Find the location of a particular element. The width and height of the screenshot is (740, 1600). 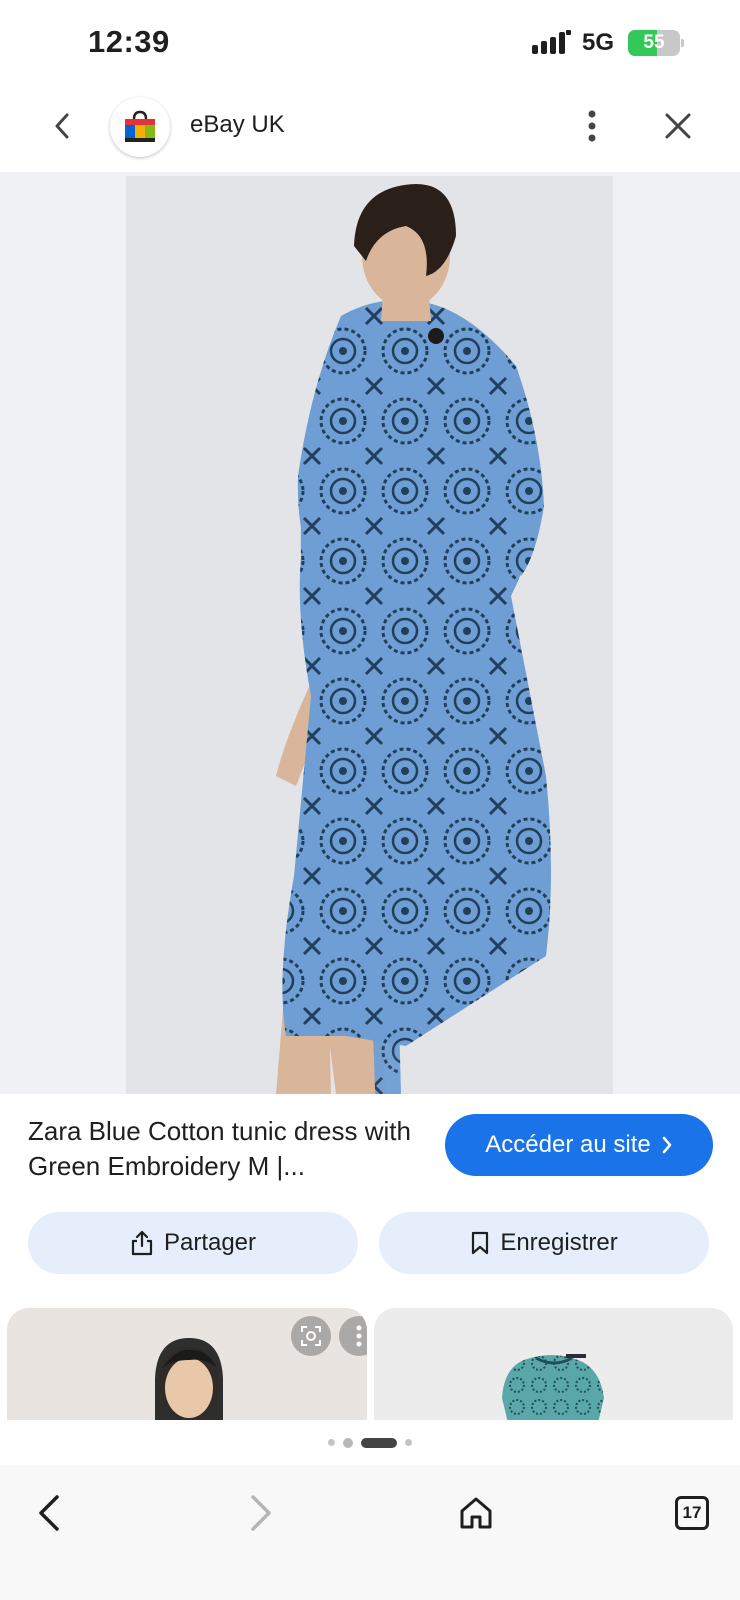

share-label: Partager is located at coordinates (210, 1242).